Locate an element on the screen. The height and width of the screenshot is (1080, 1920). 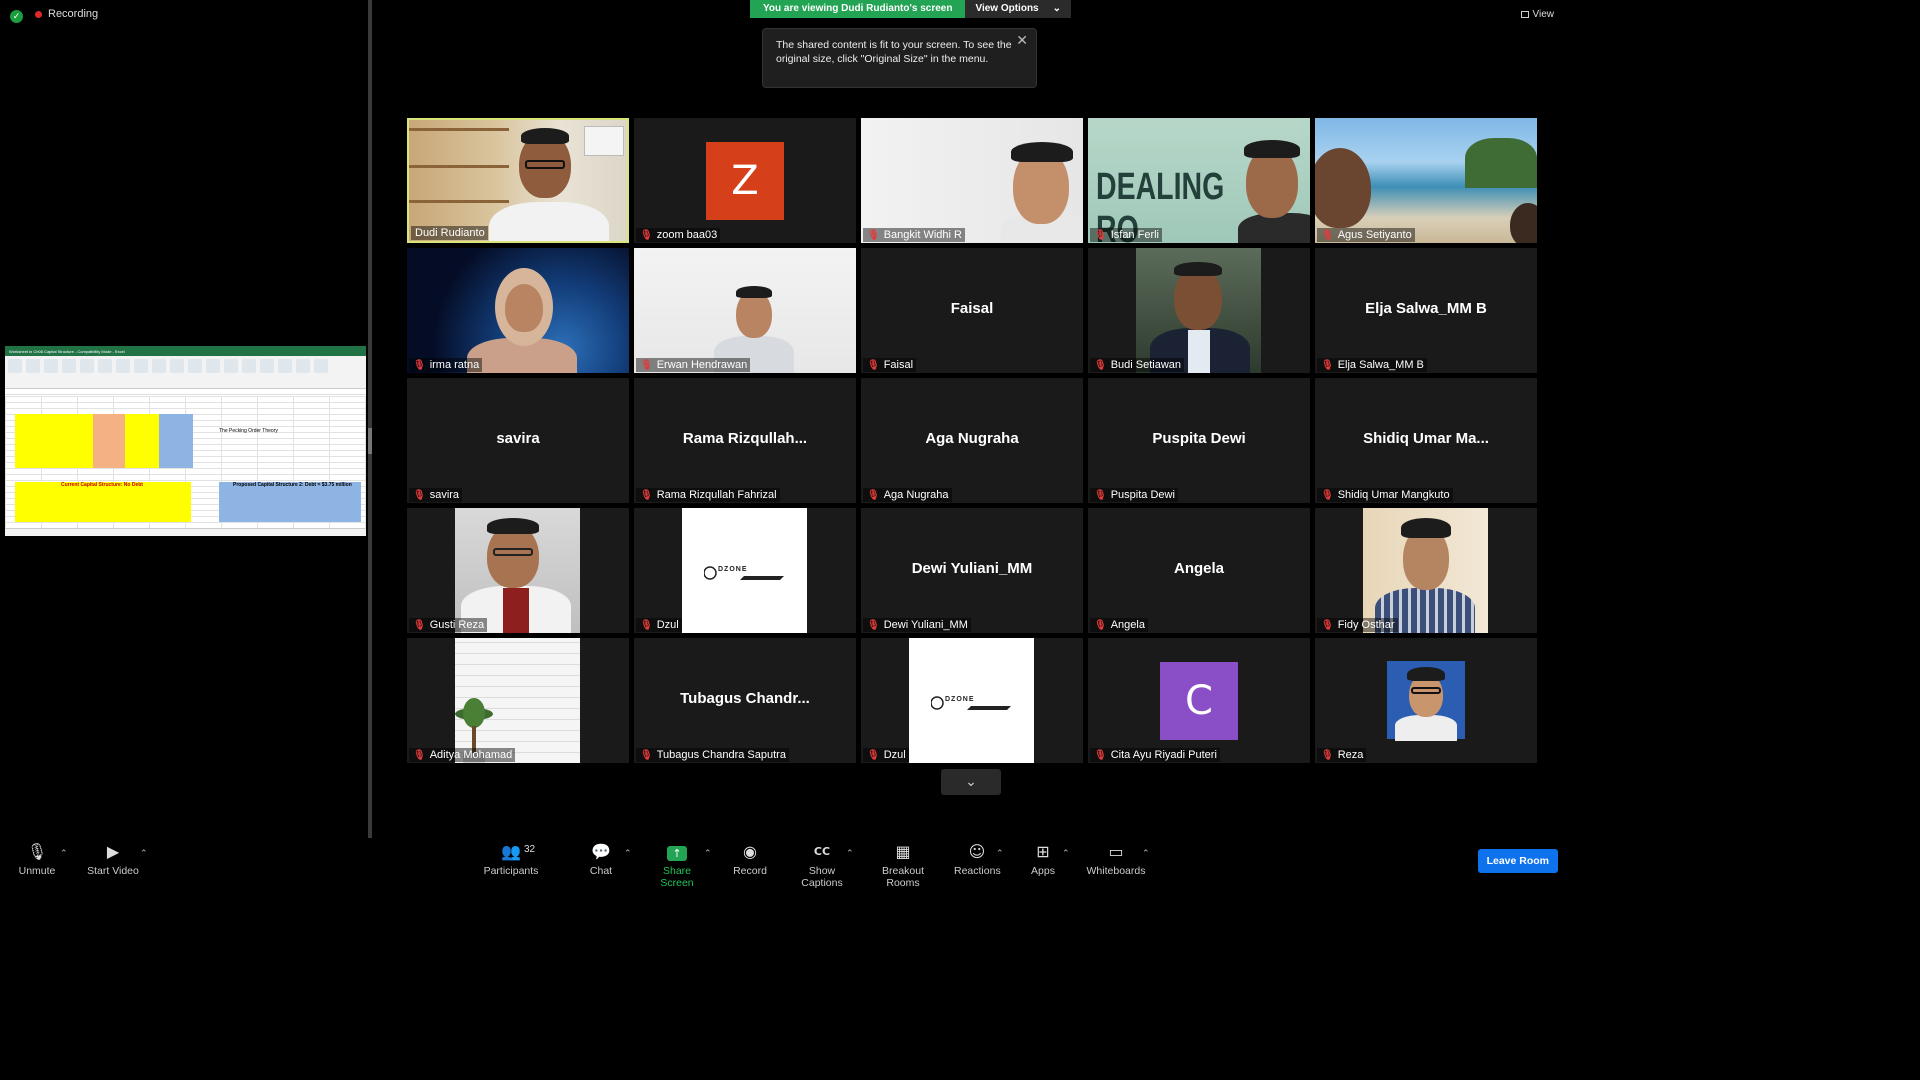
view-options-button: View Options ⌄ is located at coordinates (1018, 9).